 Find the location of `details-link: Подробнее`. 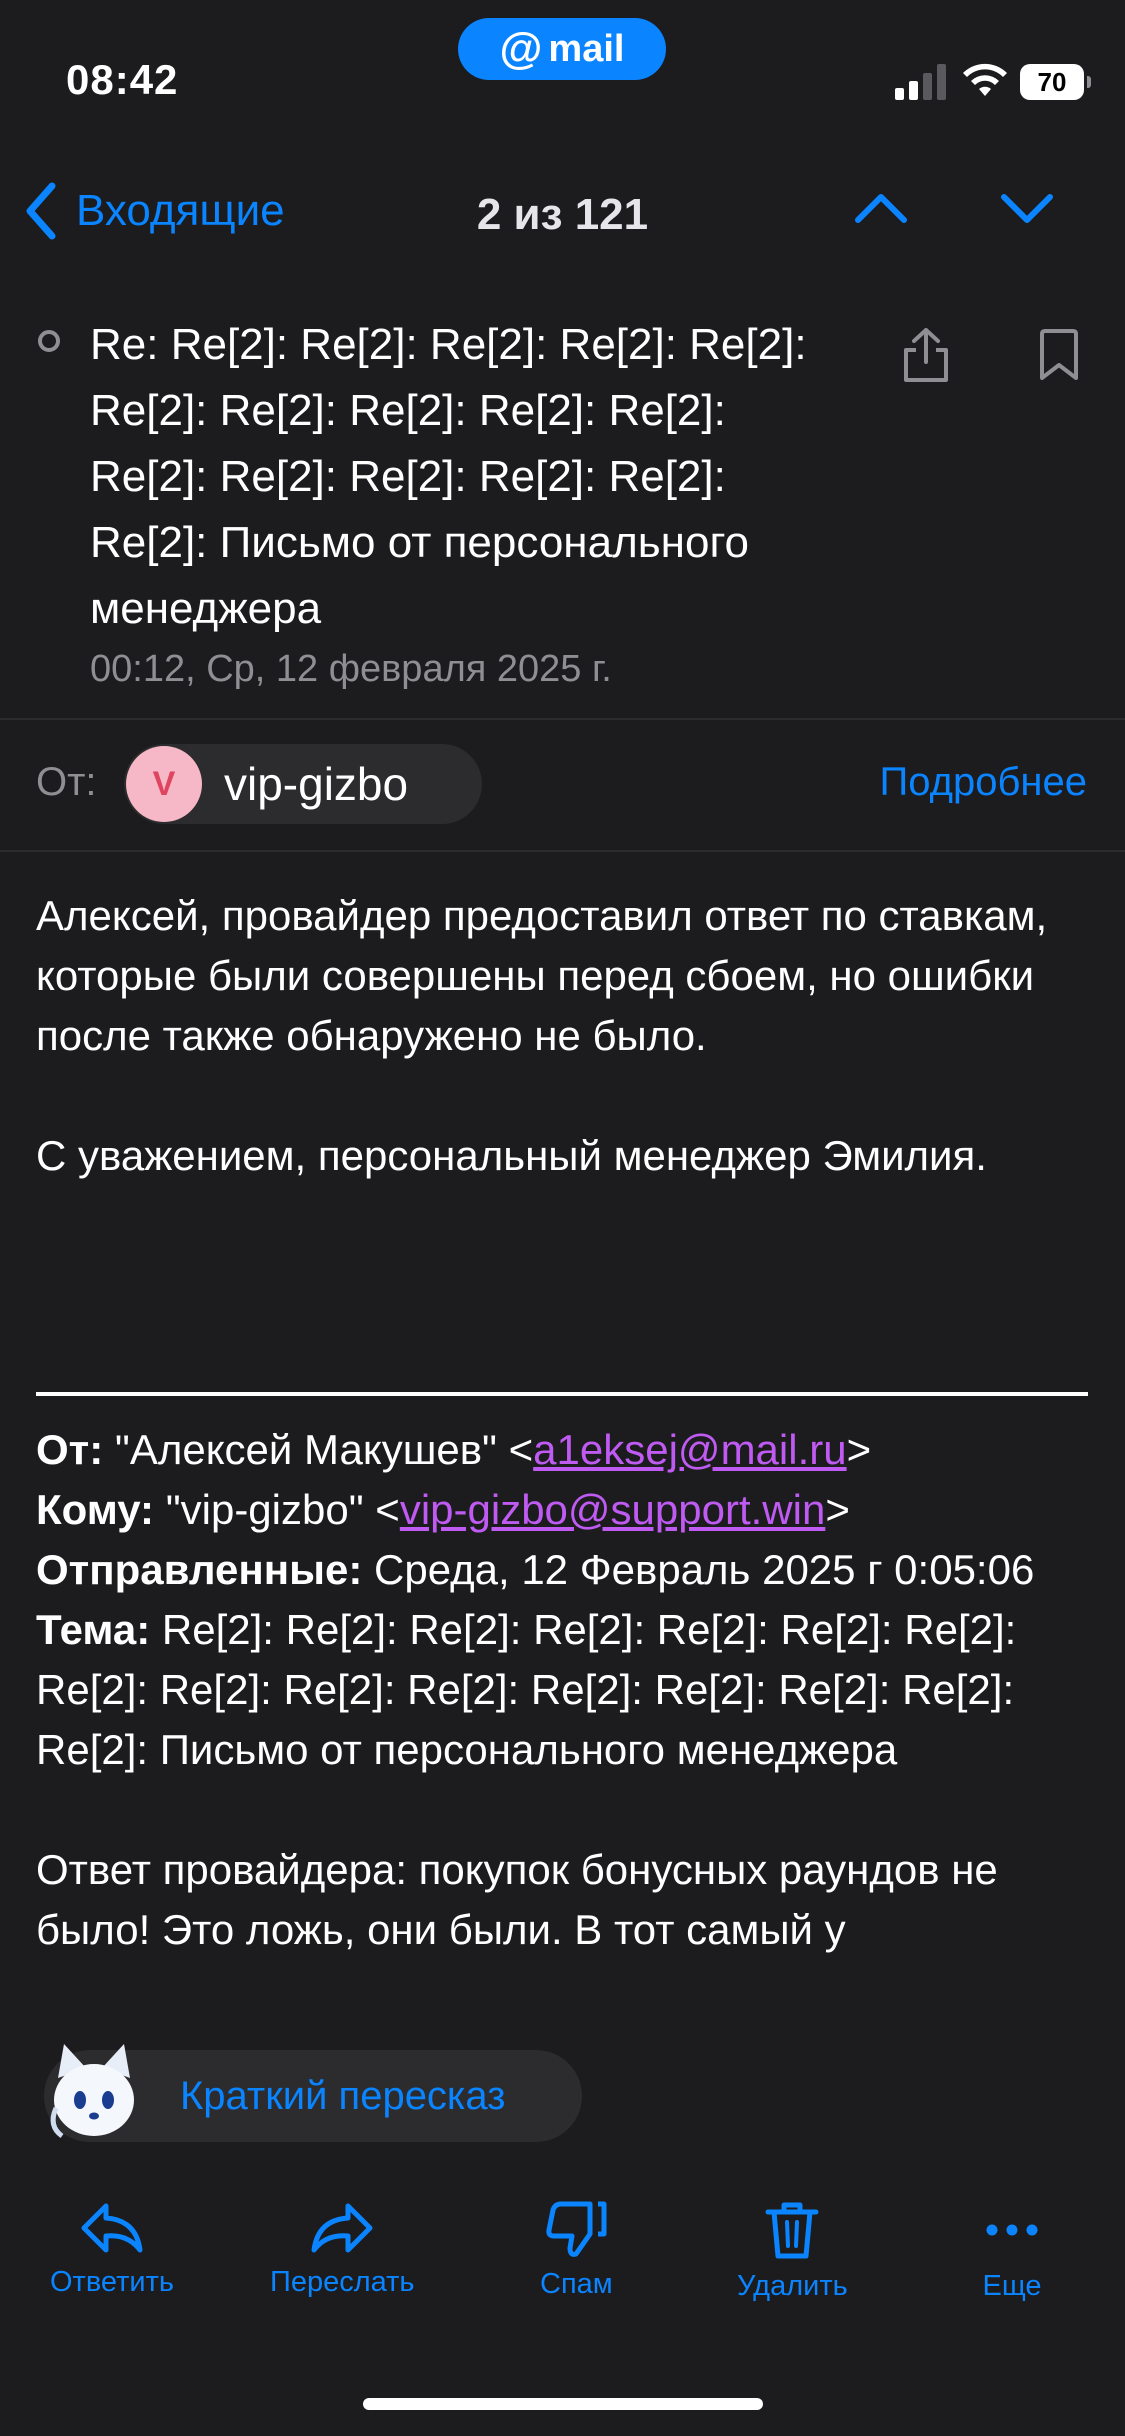

details-link: Подробнее is located at coordinates (983, 782).